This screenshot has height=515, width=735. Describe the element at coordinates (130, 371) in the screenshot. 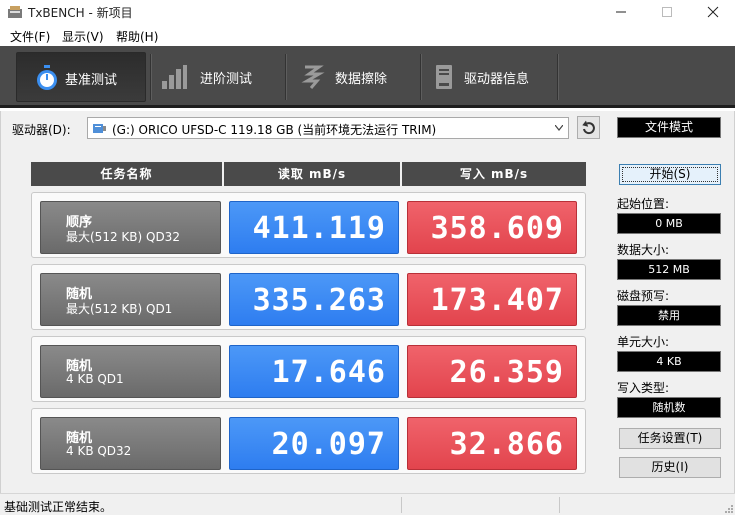

I see `task-cell: 随机 4 KB QD1` at that location.